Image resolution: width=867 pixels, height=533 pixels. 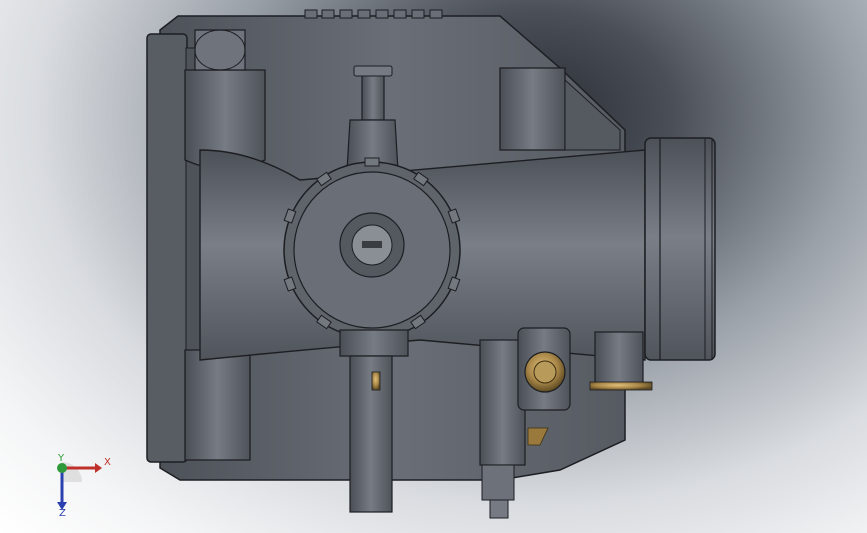 I want to click on triad-x-label: X, so click(x=107, y=462).